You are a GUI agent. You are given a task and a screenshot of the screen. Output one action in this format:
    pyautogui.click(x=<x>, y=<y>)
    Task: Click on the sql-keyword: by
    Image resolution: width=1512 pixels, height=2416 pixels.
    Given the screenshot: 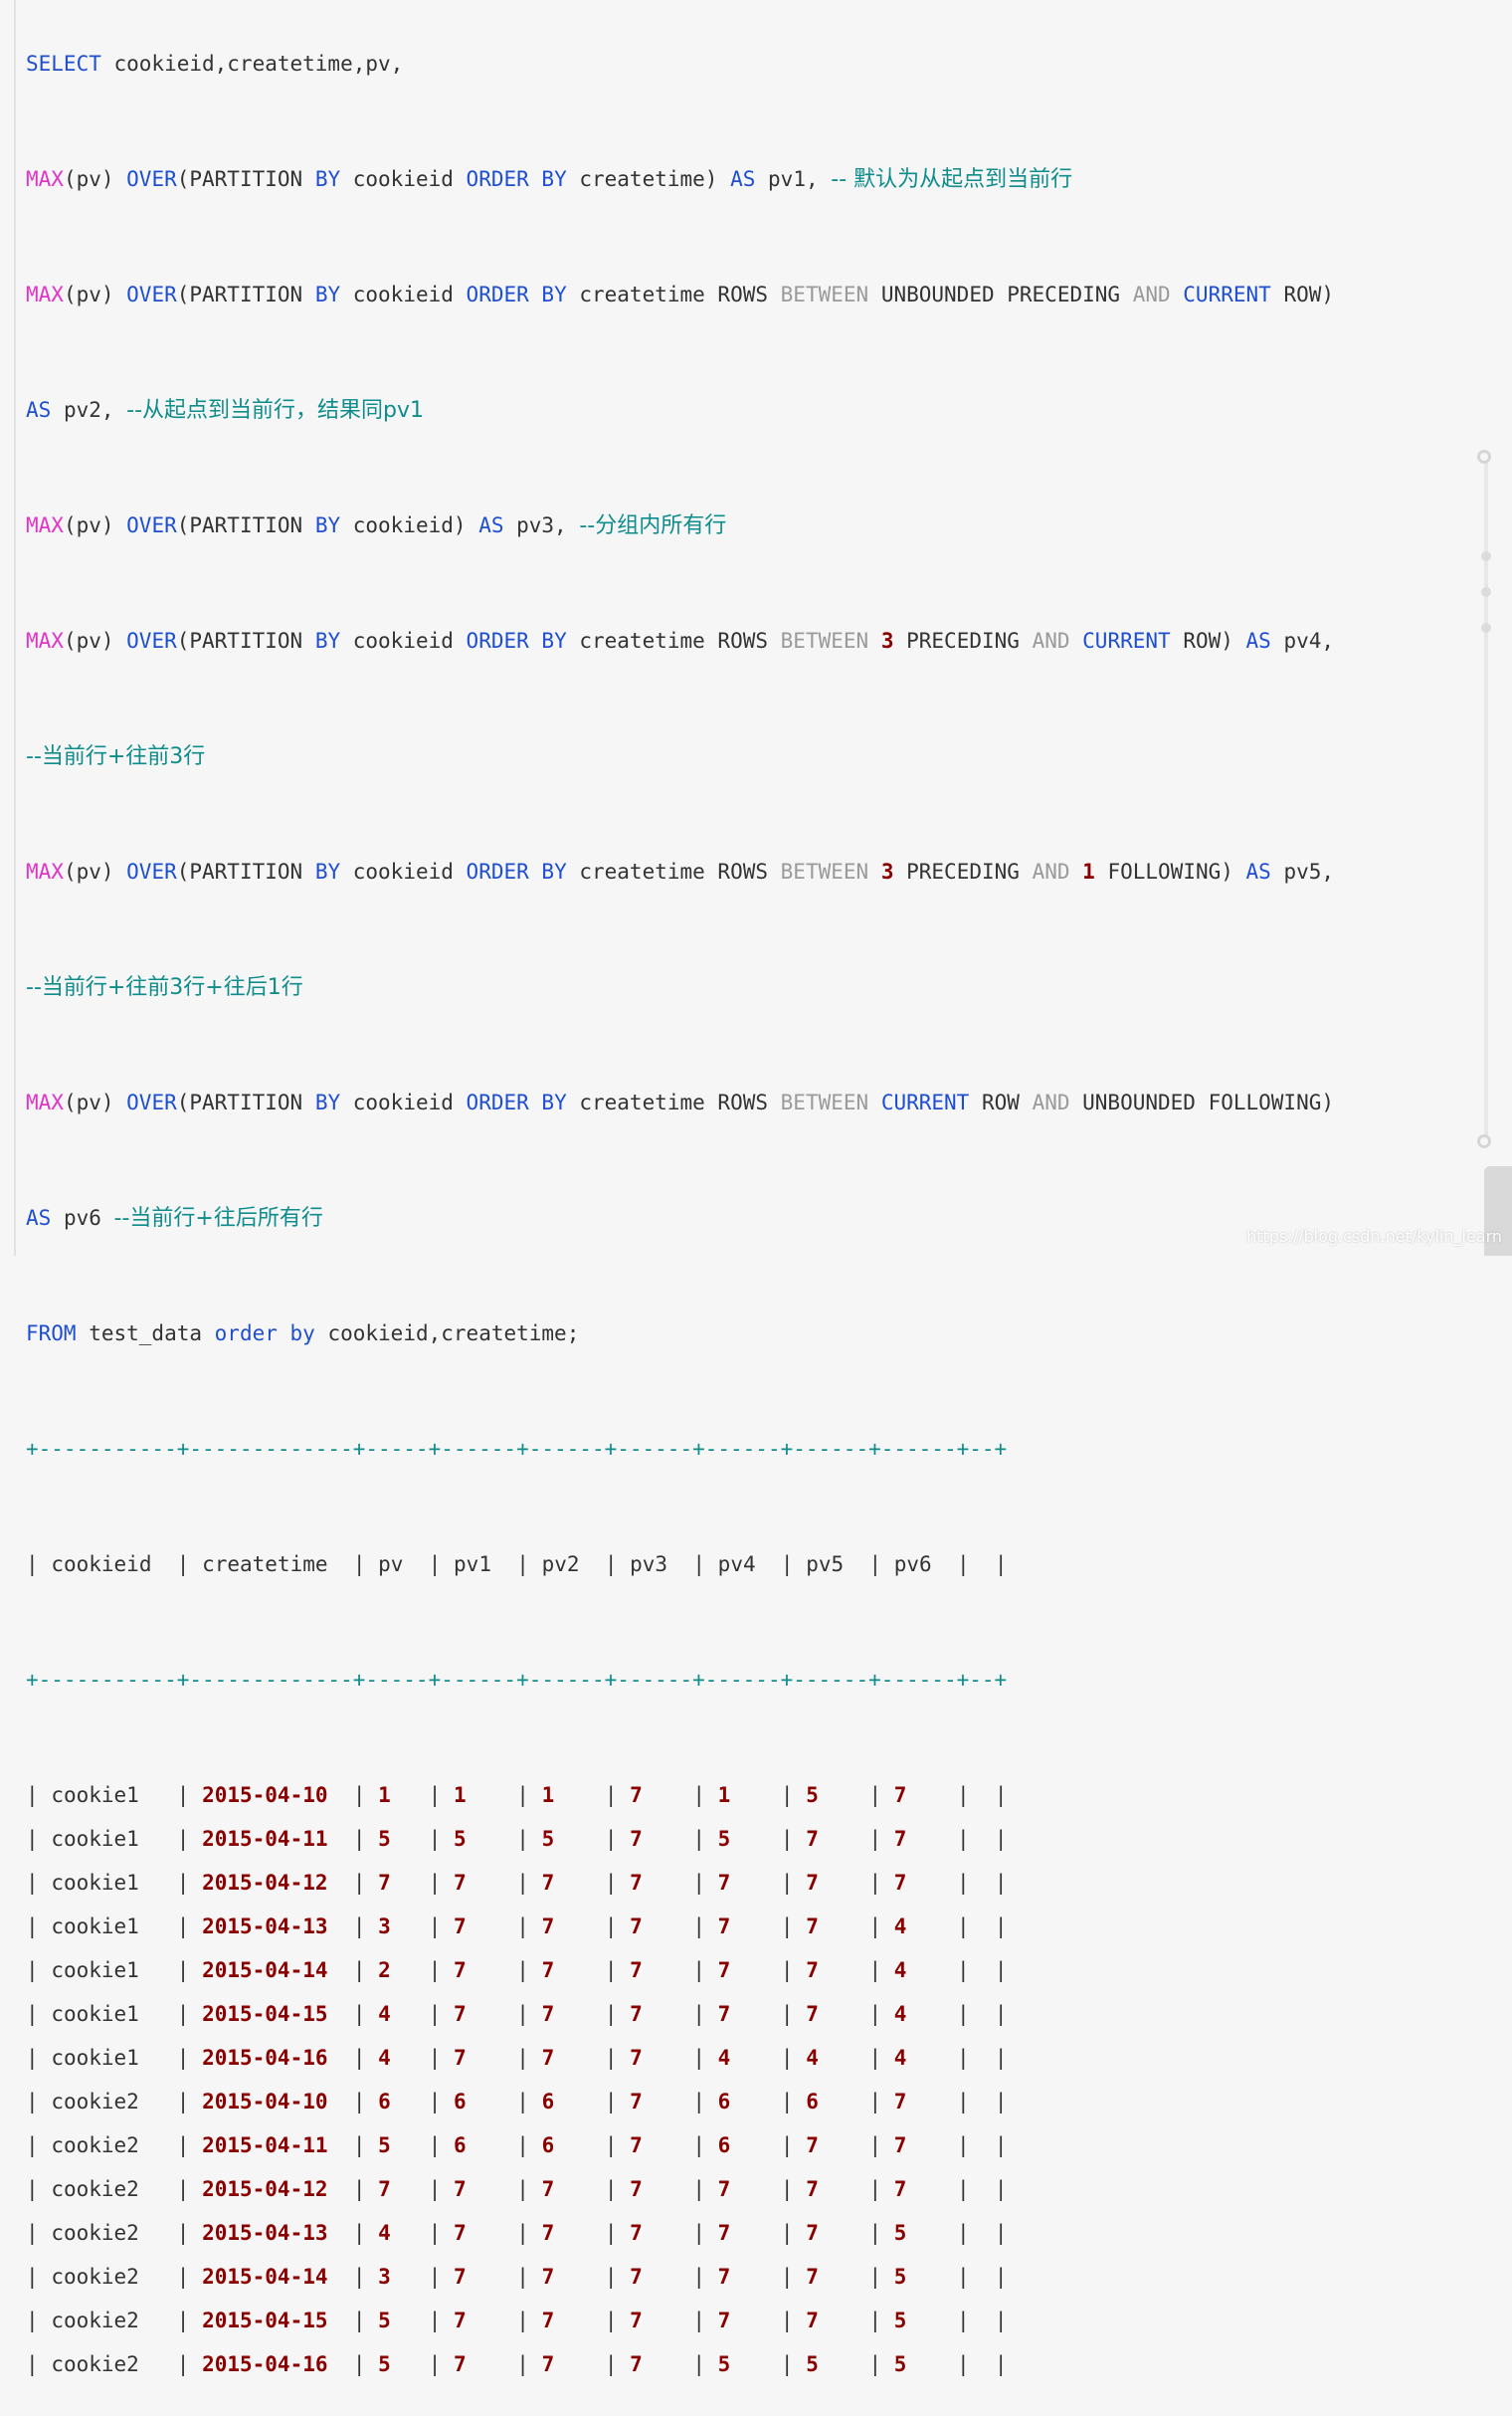 What is the action you would take?
    pyautogui.click(x=302, y=1333)
    